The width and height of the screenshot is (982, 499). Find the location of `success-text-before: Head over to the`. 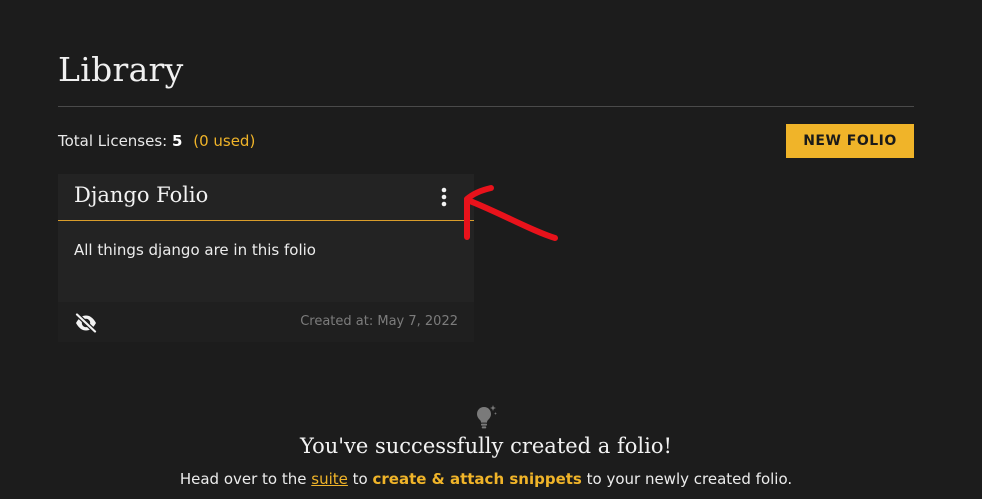

success-text-before: Head over to the is located at coordinates (243, 479).